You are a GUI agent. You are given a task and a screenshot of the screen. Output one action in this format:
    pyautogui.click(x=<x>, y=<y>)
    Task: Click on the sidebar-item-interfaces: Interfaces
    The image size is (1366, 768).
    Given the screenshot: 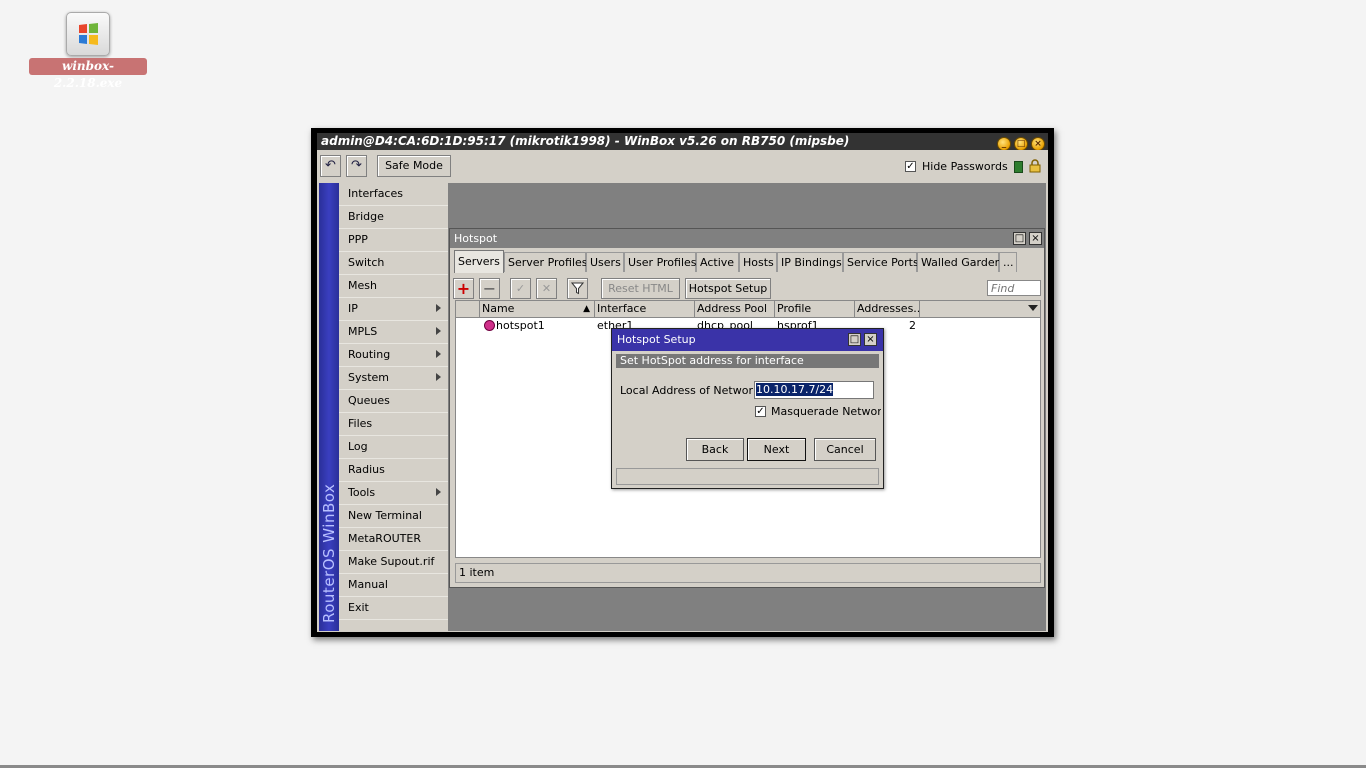 What is the action you would take?
    pyautogui.click(x=393, y=194)
    